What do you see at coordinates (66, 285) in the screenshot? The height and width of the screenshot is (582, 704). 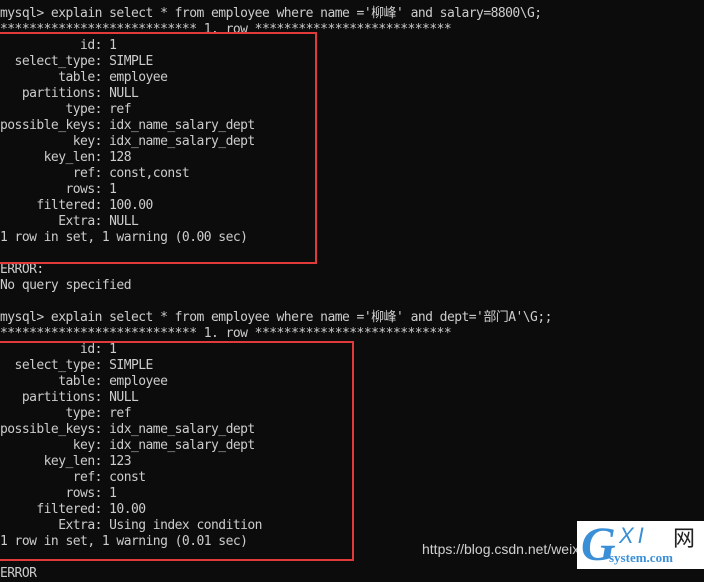 I see `error-message: No query specified` at bounding box center [66, 285].